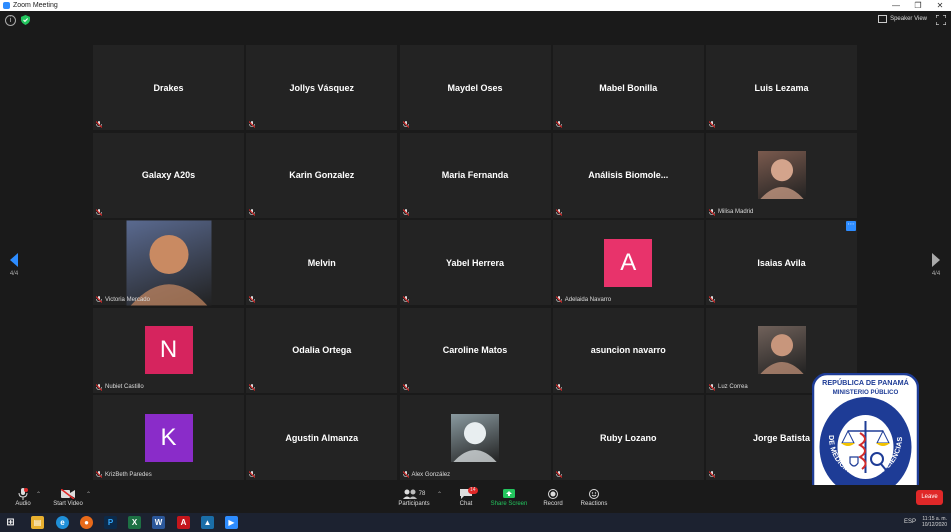  Describe the element at coordinates (908, 19) in the screenshot. I see `speaker-view-label: Speaker View` at that location.